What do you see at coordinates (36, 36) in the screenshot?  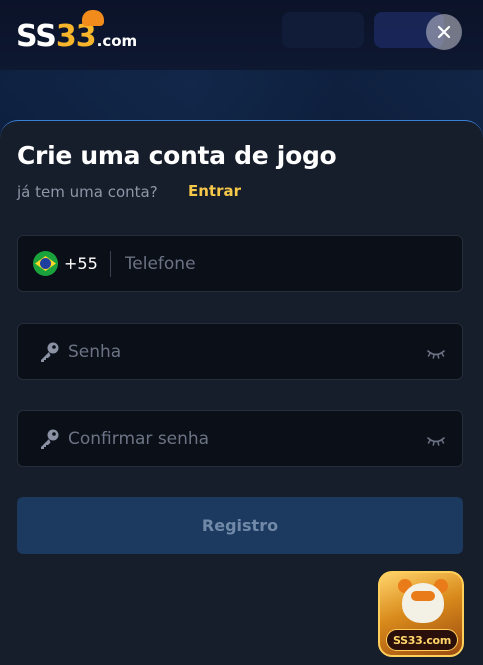 I see `logo-main: SS` at bounding box center [36, 36].